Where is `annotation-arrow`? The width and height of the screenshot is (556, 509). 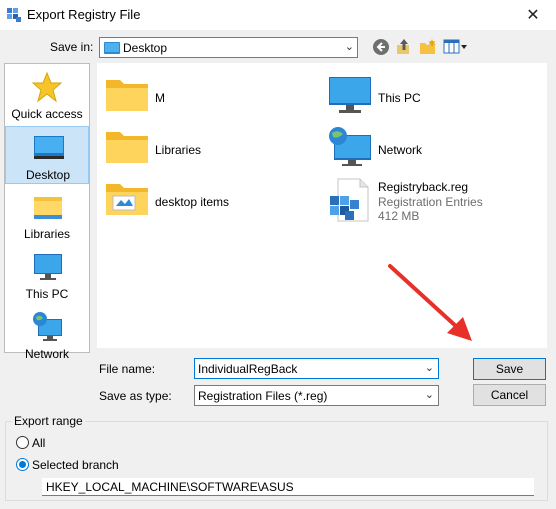 annotation-arrow is located at coordinates (430, 302).